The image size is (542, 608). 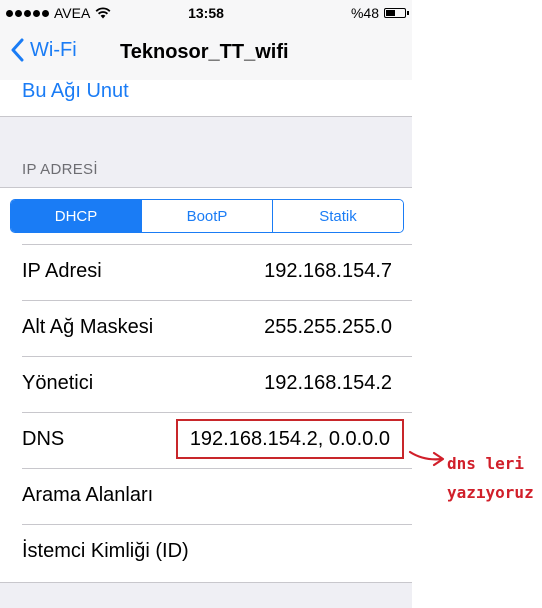 What do you see at coordinates (426, 458) in the screenshot?
I see `arrow-right-icon` at bounding box center [426, 458].